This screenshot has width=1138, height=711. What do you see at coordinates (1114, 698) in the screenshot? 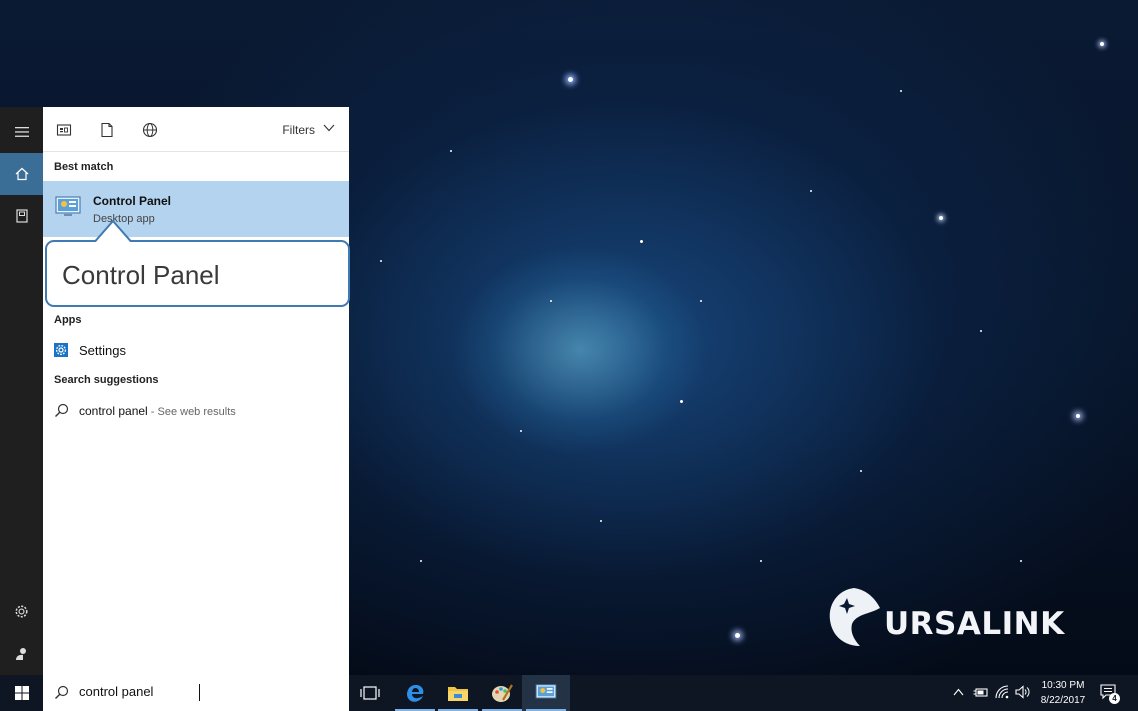
I see `notification-count-badge: 4` at bounding box center [1114, 698].